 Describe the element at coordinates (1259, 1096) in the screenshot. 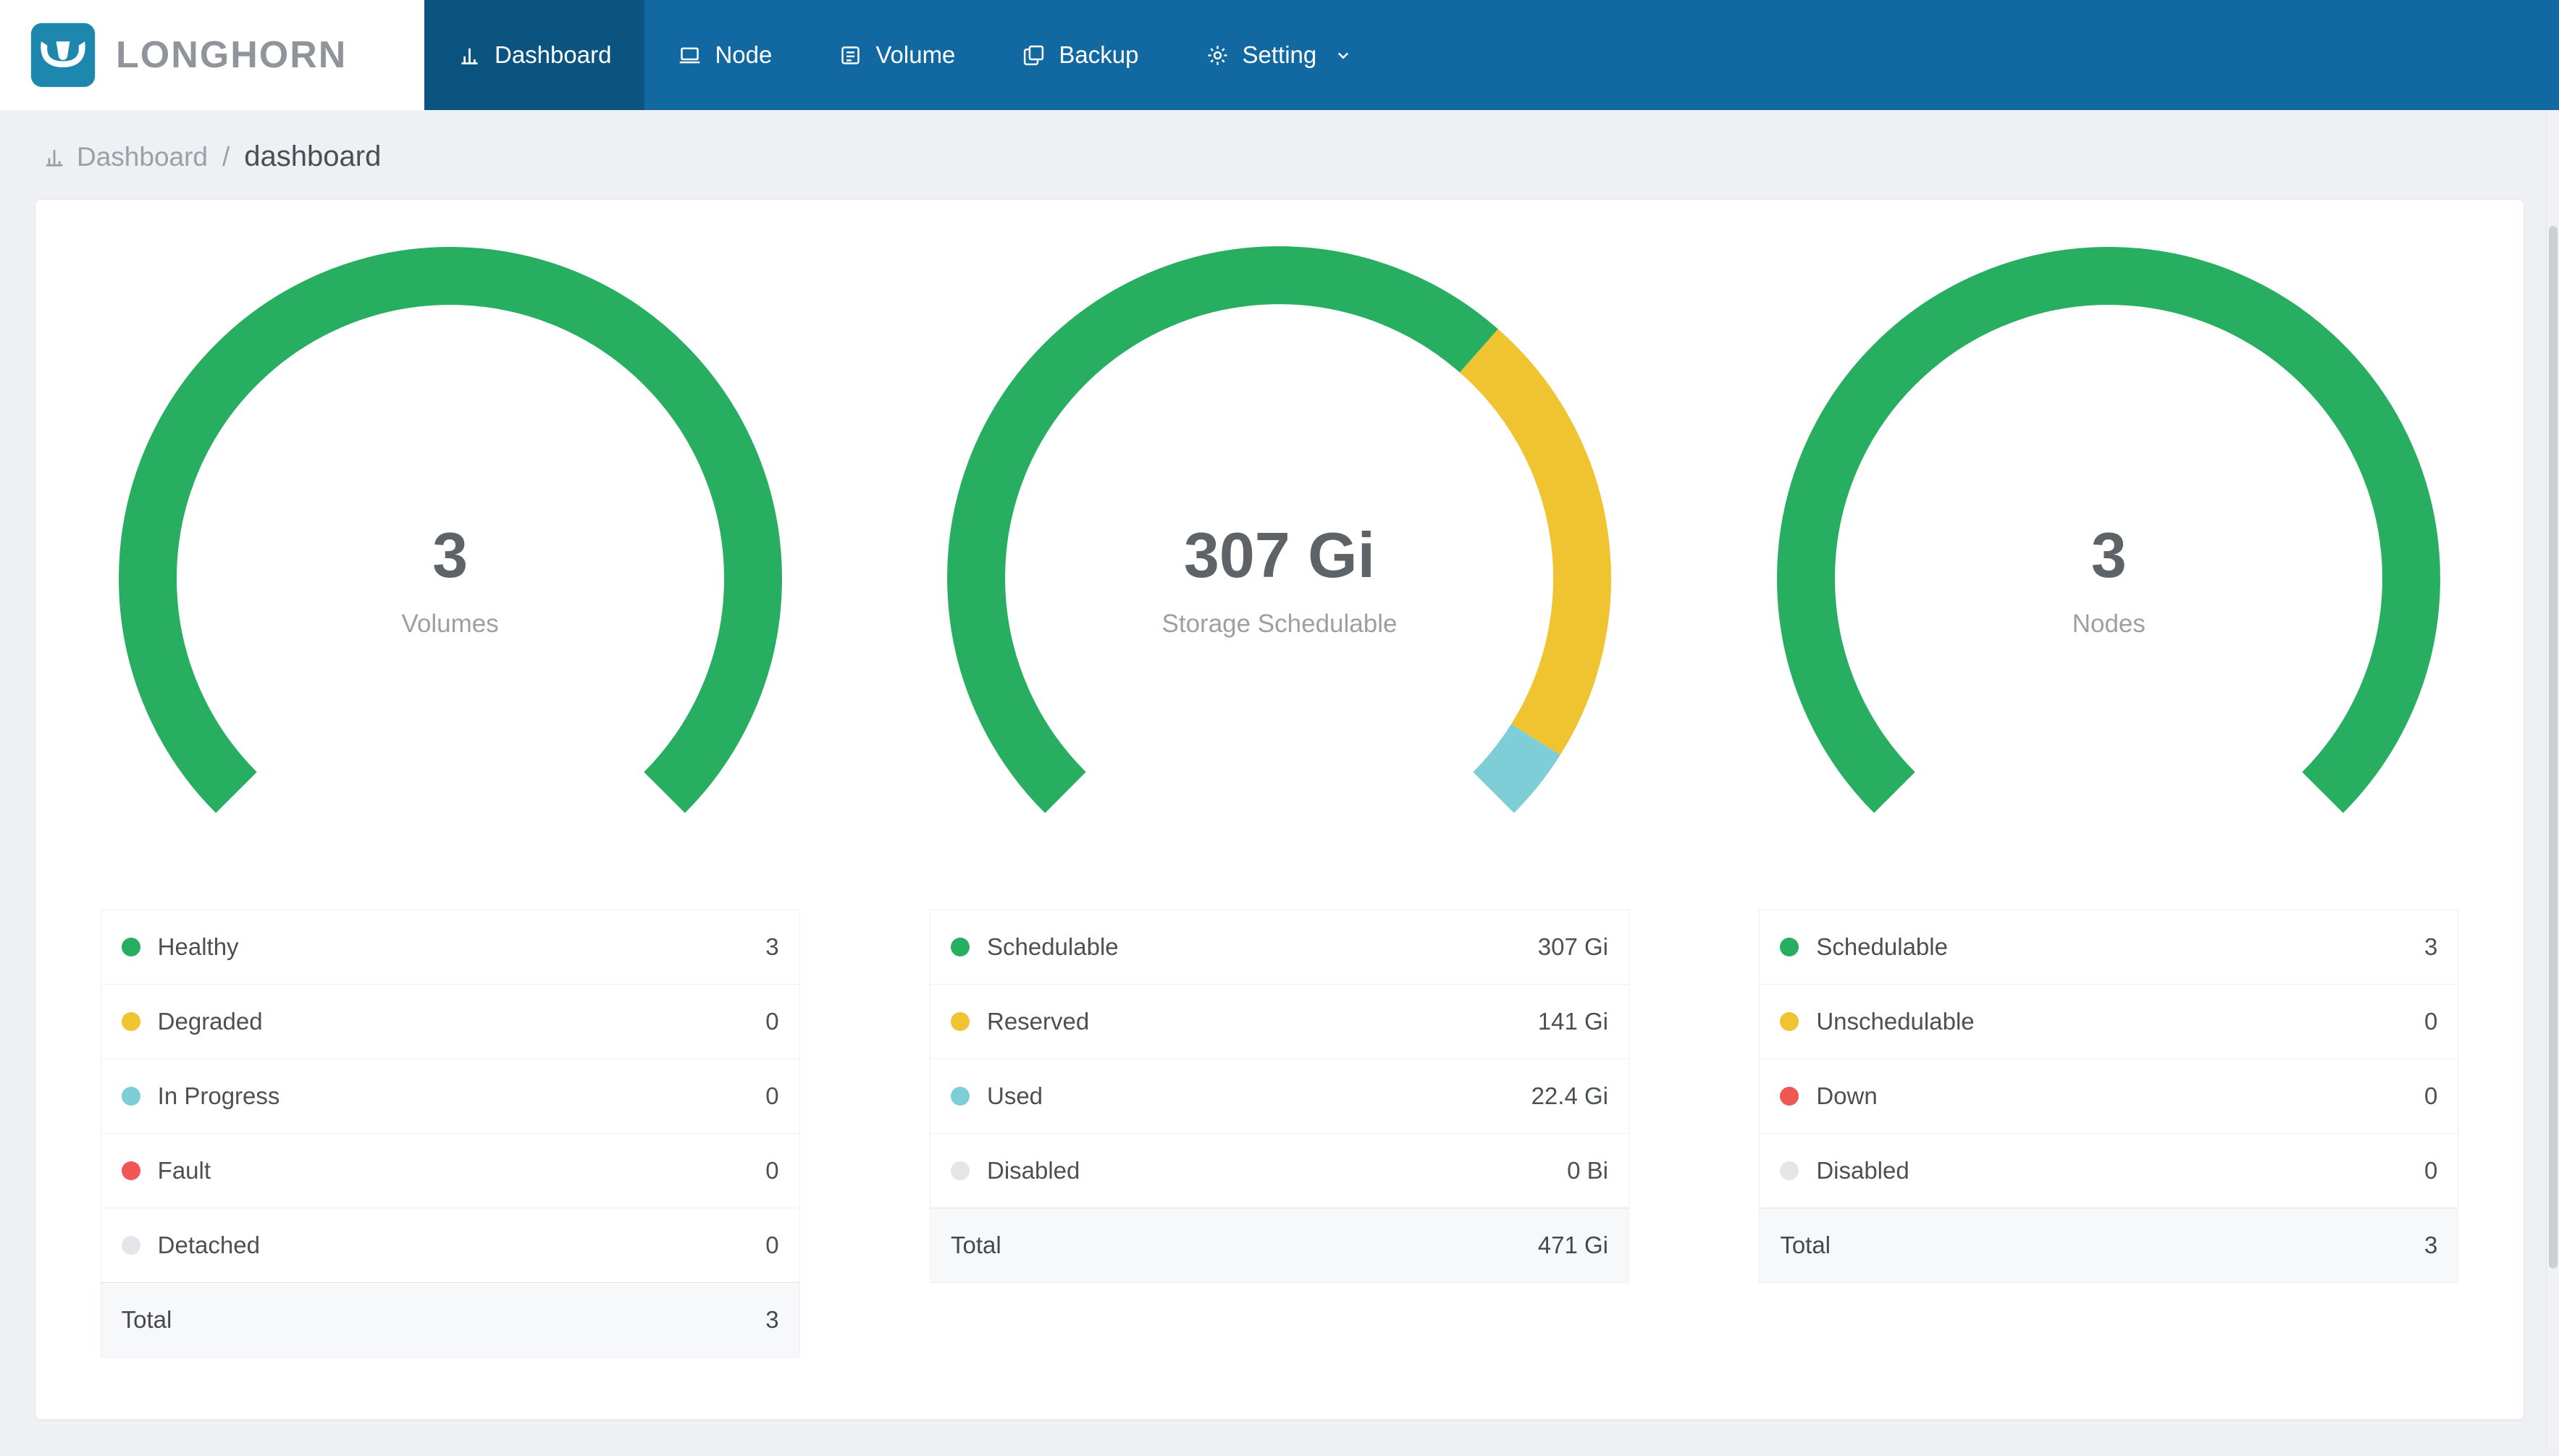

I see `legend-label: Used` at that location.